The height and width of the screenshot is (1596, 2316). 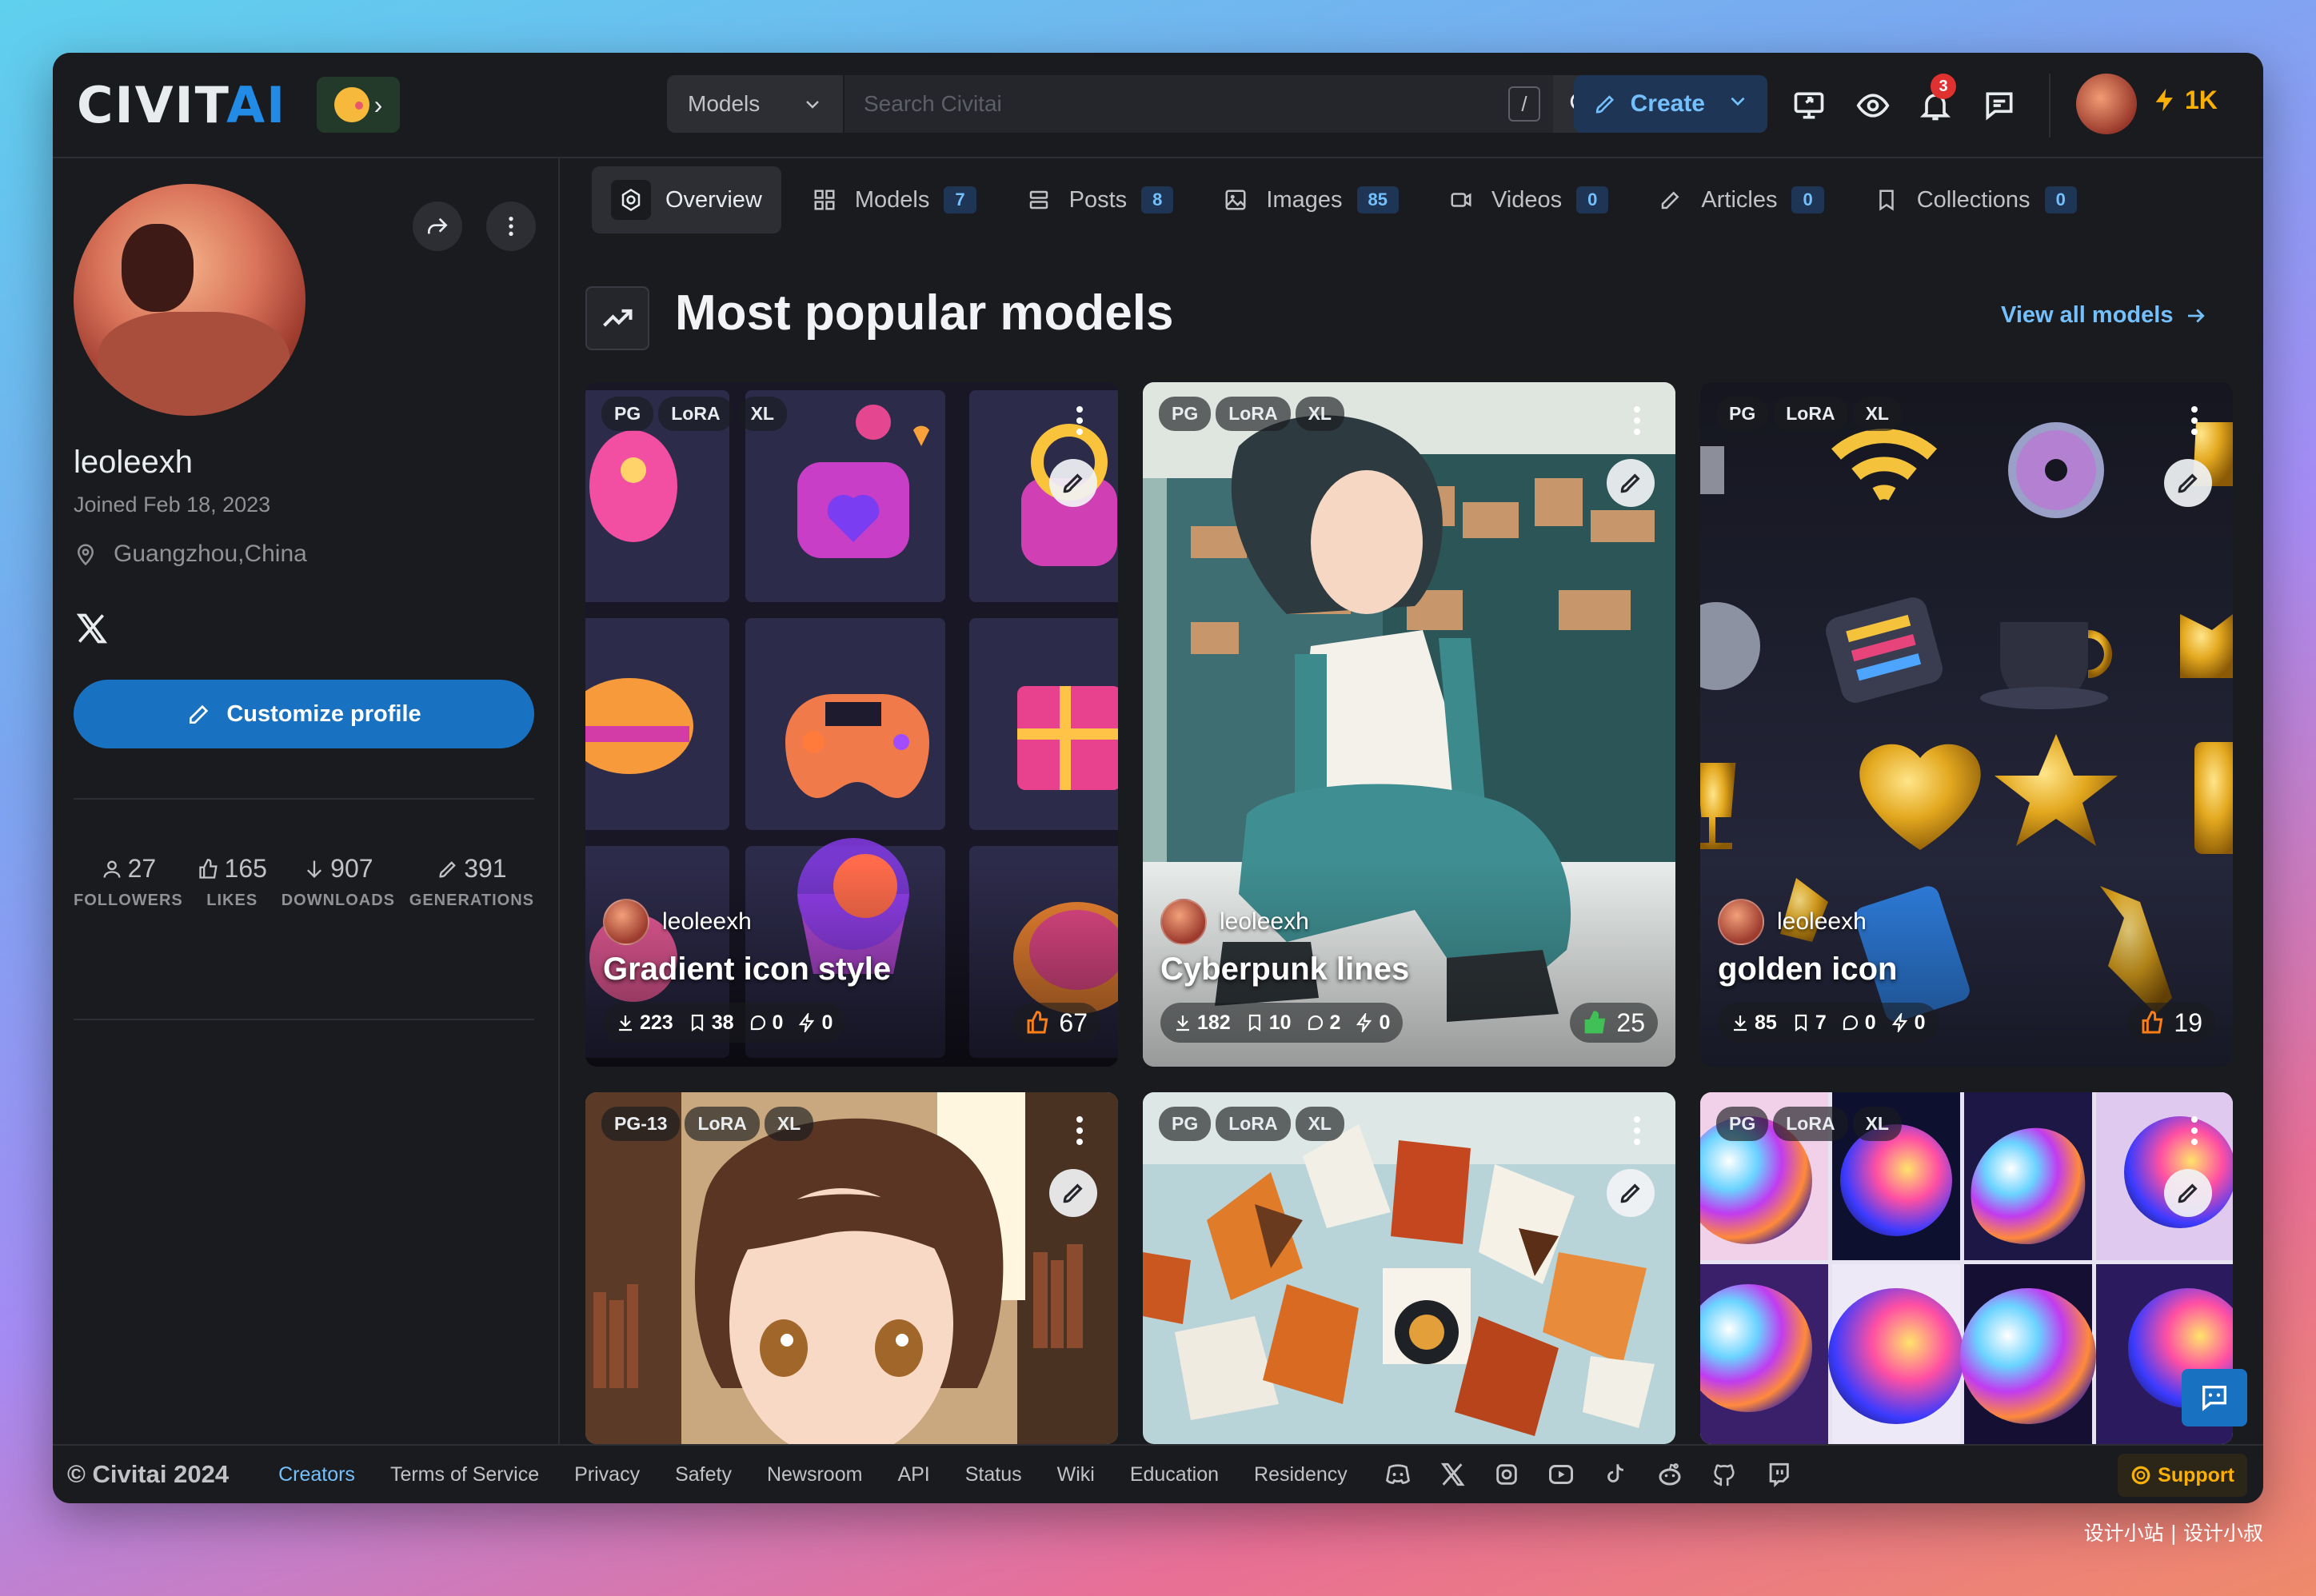 I want to click on more-options-button, so click(x=511, y=226).